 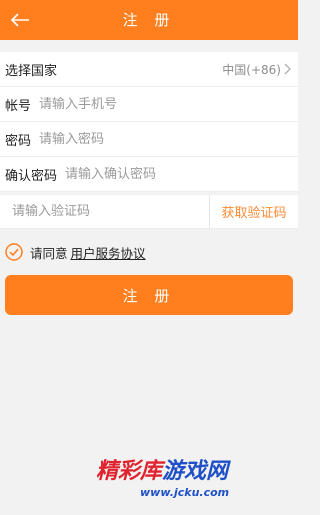 I want to click on country-selector: 中国(+86), so click(x=257, y=69).